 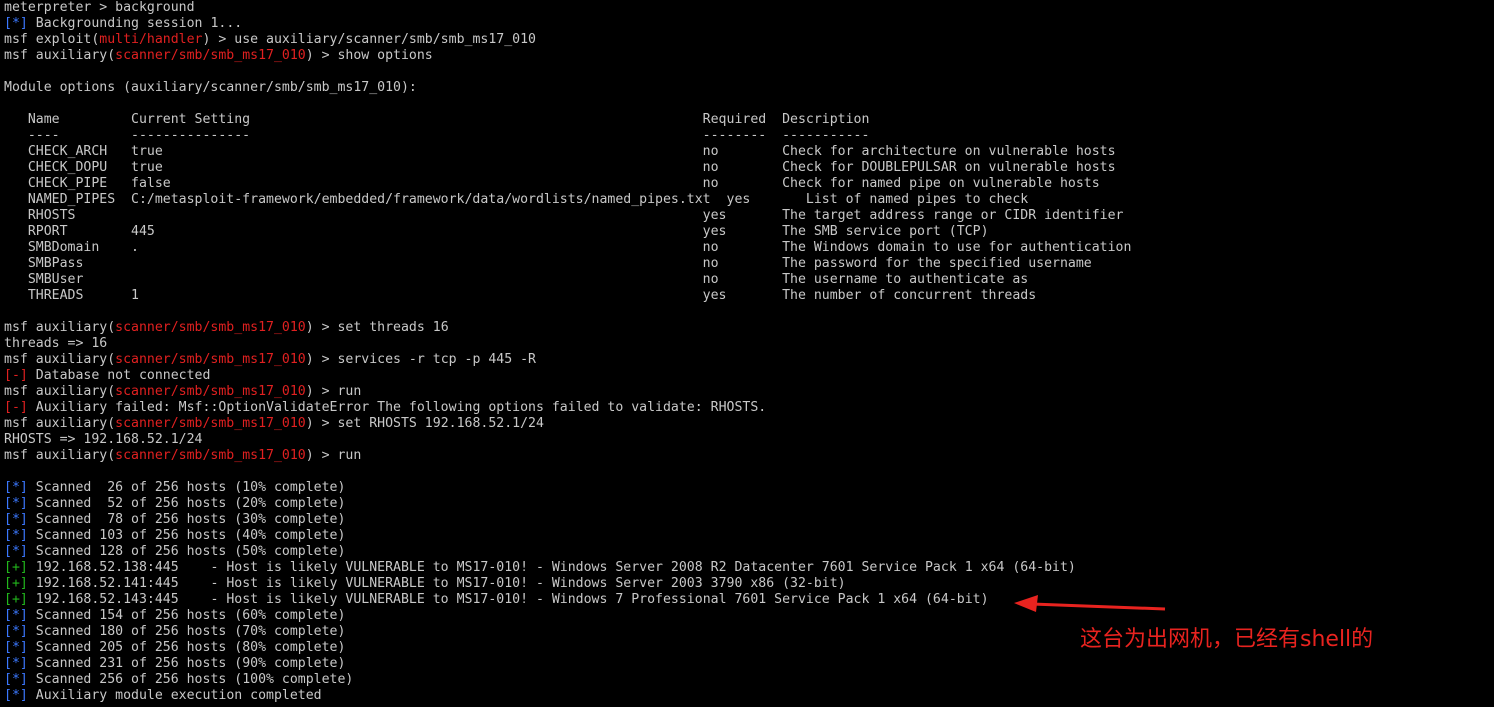 I want to click on terminal-line: RPORT 445 yes The SMB service port (TCP), so click(x=747, y=232).